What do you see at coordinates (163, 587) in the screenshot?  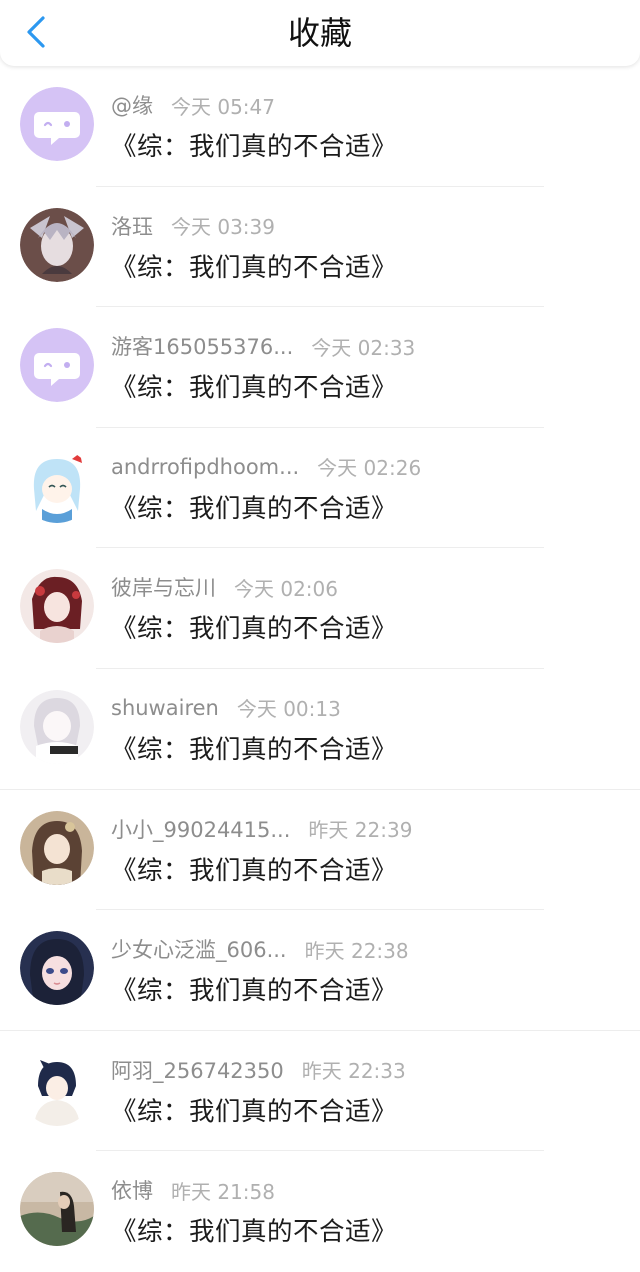 I see `user-name: 彼岸与忘川` at bounding box center [163, 587].